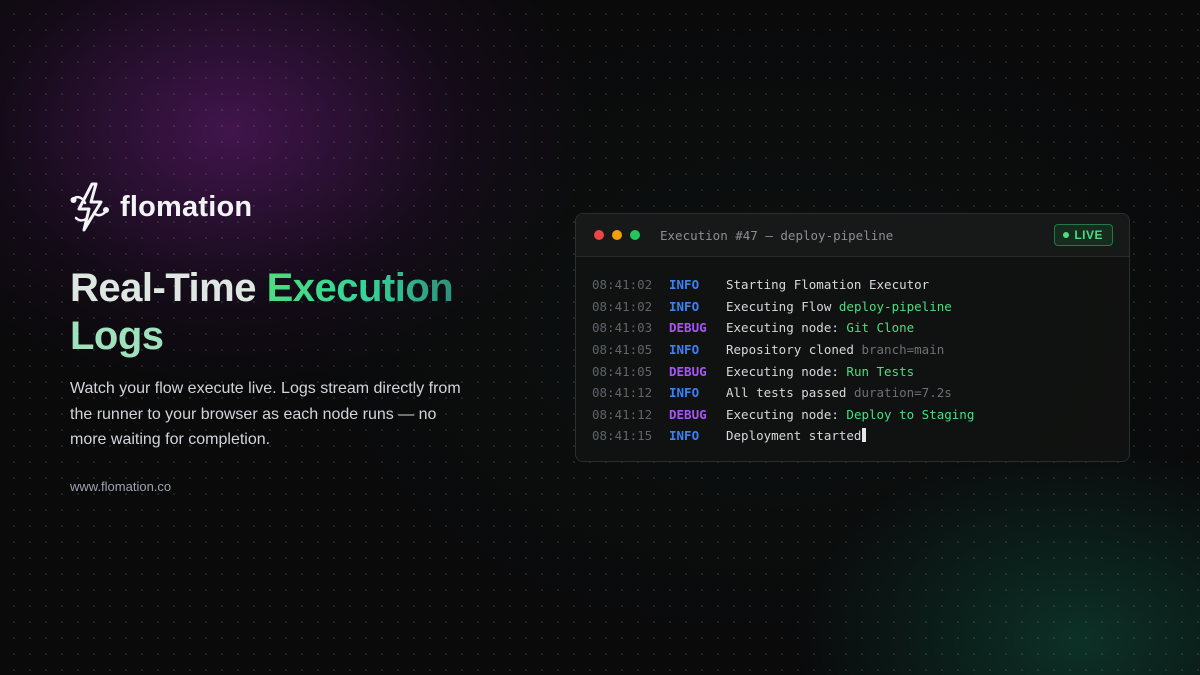 The image size is (1200, 675). What do you see at coordinates (360, 288) in the screenshot?
I see `headline-part-2: Execution` at bounding box center [360, 288].